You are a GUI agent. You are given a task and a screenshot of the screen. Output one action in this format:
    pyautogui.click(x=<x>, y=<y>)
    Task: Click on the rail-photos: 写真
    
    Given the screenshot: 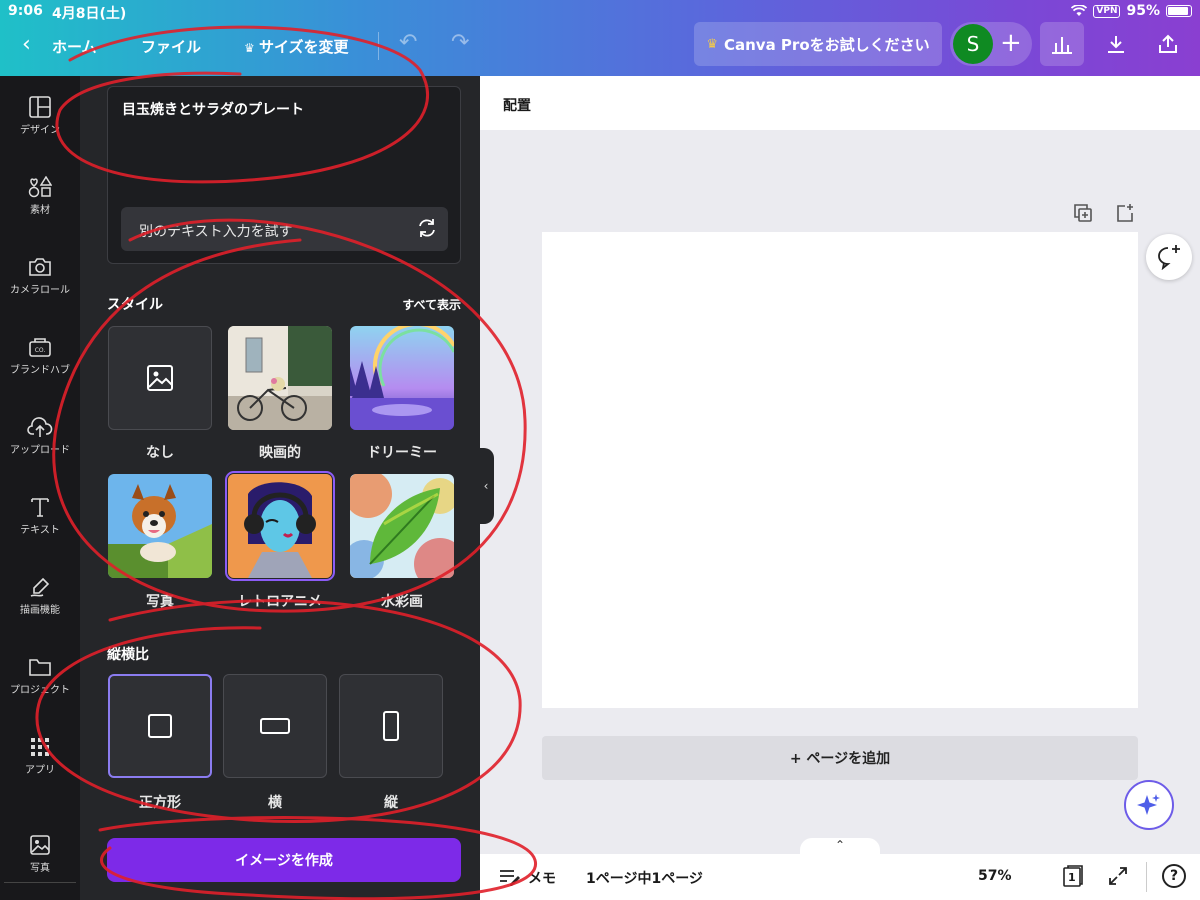 What is the action you would take?
    pyautogui.click(x=40, y=854)
    